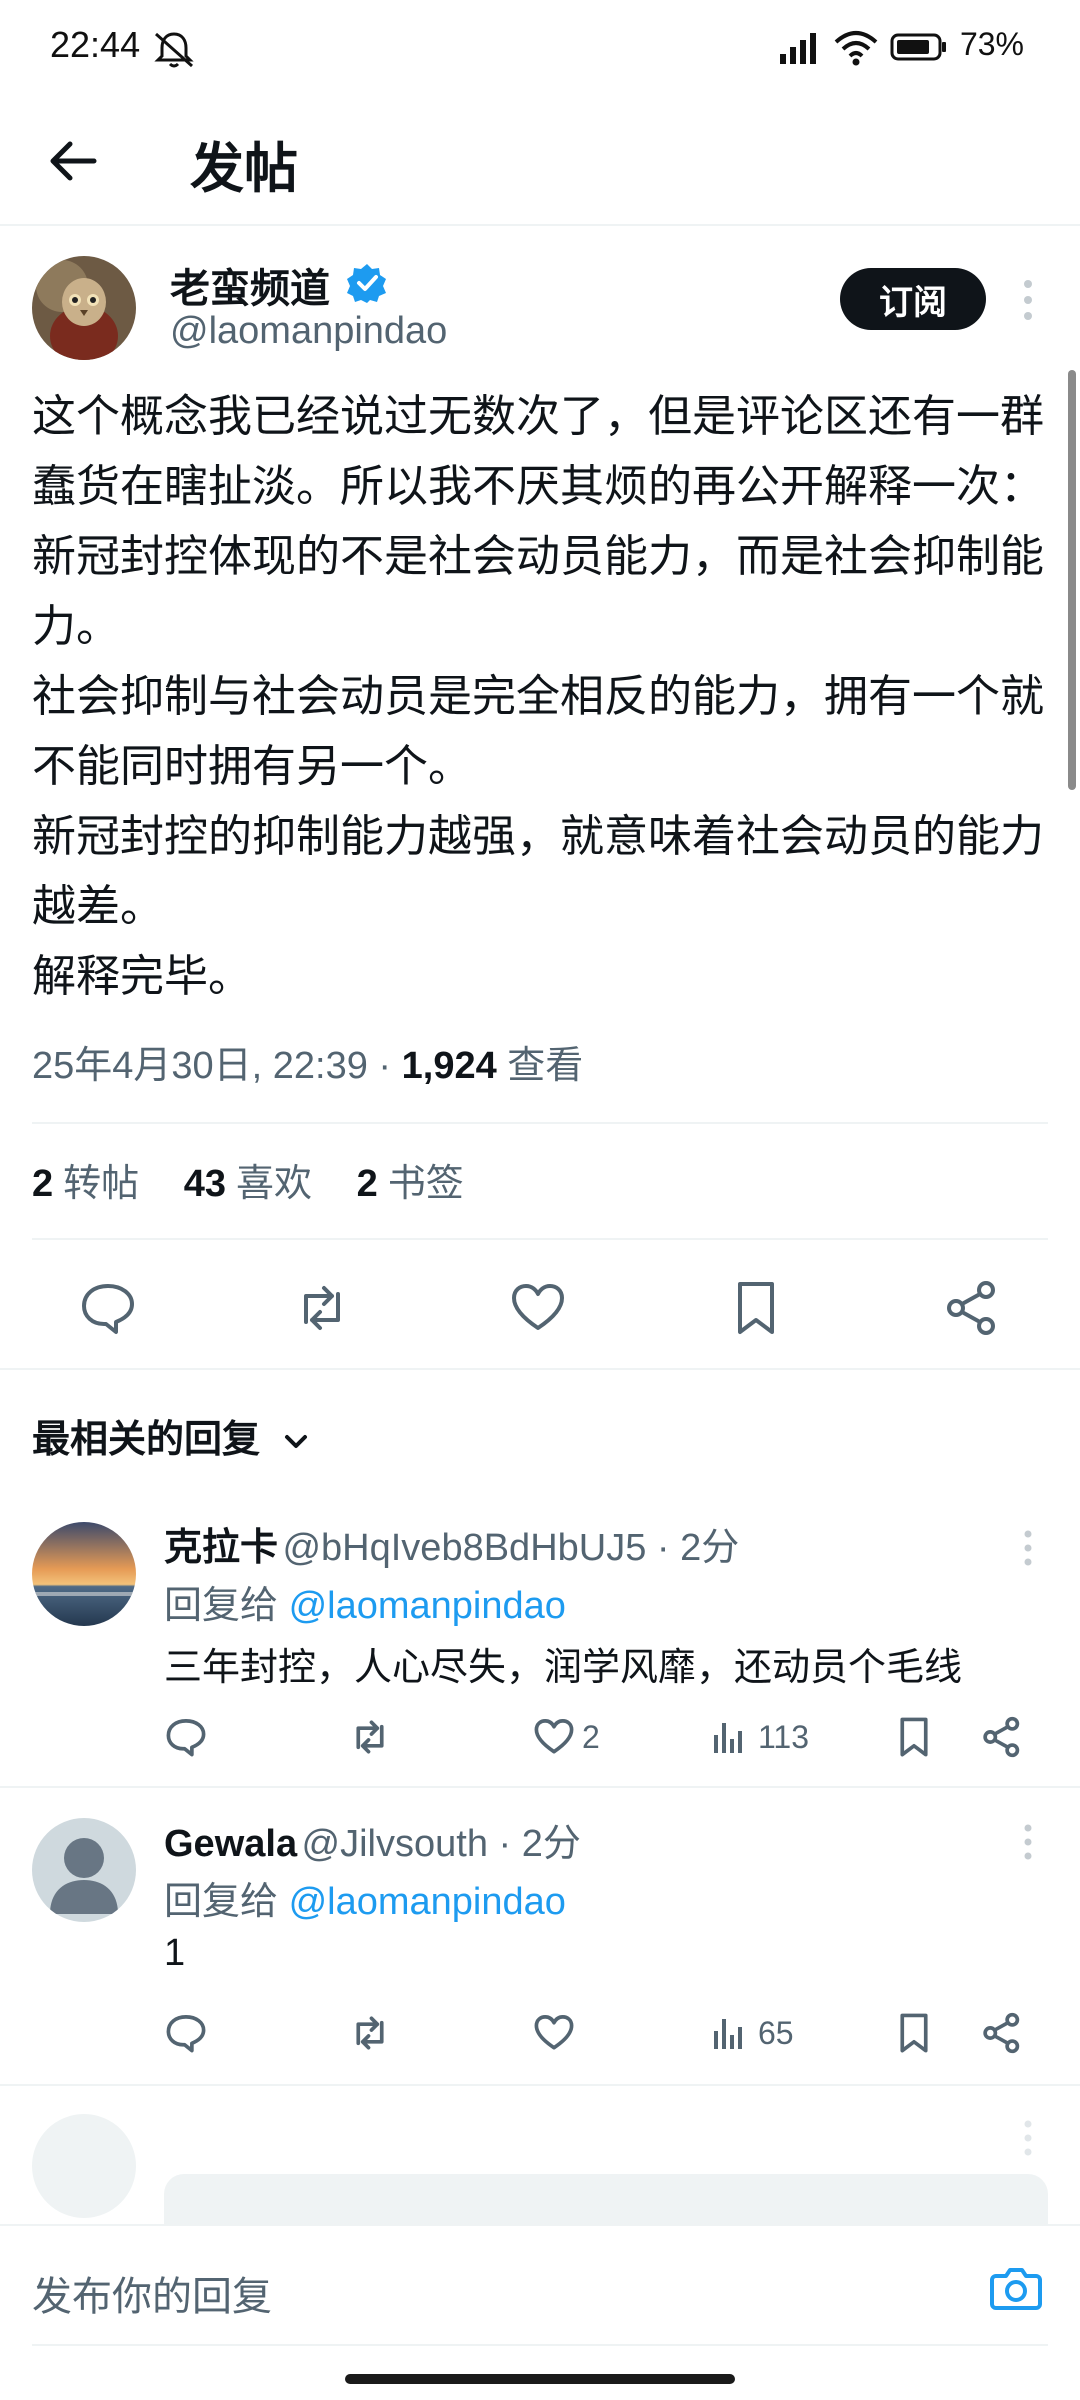 The width and height of the screenshot is (1080, 2400). What do you see at coordinates (43, 1184) in the screenshot?
I see `reposts-count: 2` at bounding box center [43, 1184].